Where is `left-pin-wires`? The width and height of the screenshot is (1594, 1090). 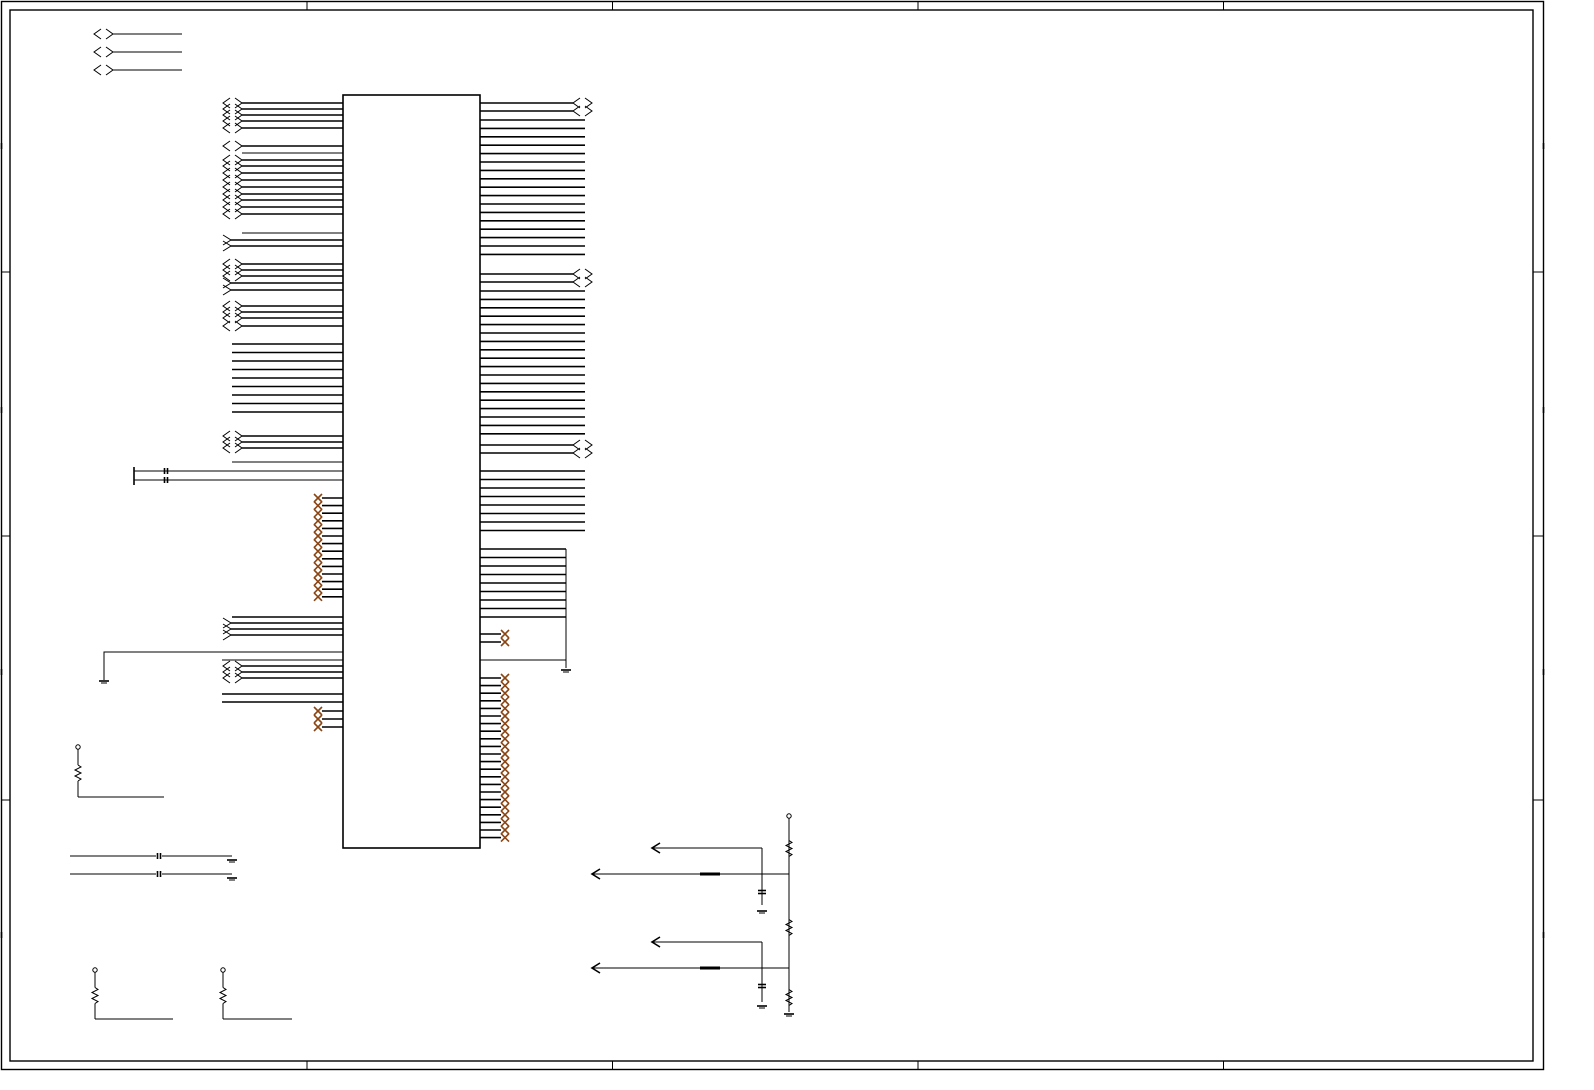
left-pin-wires is located at coordinates (218, 380).